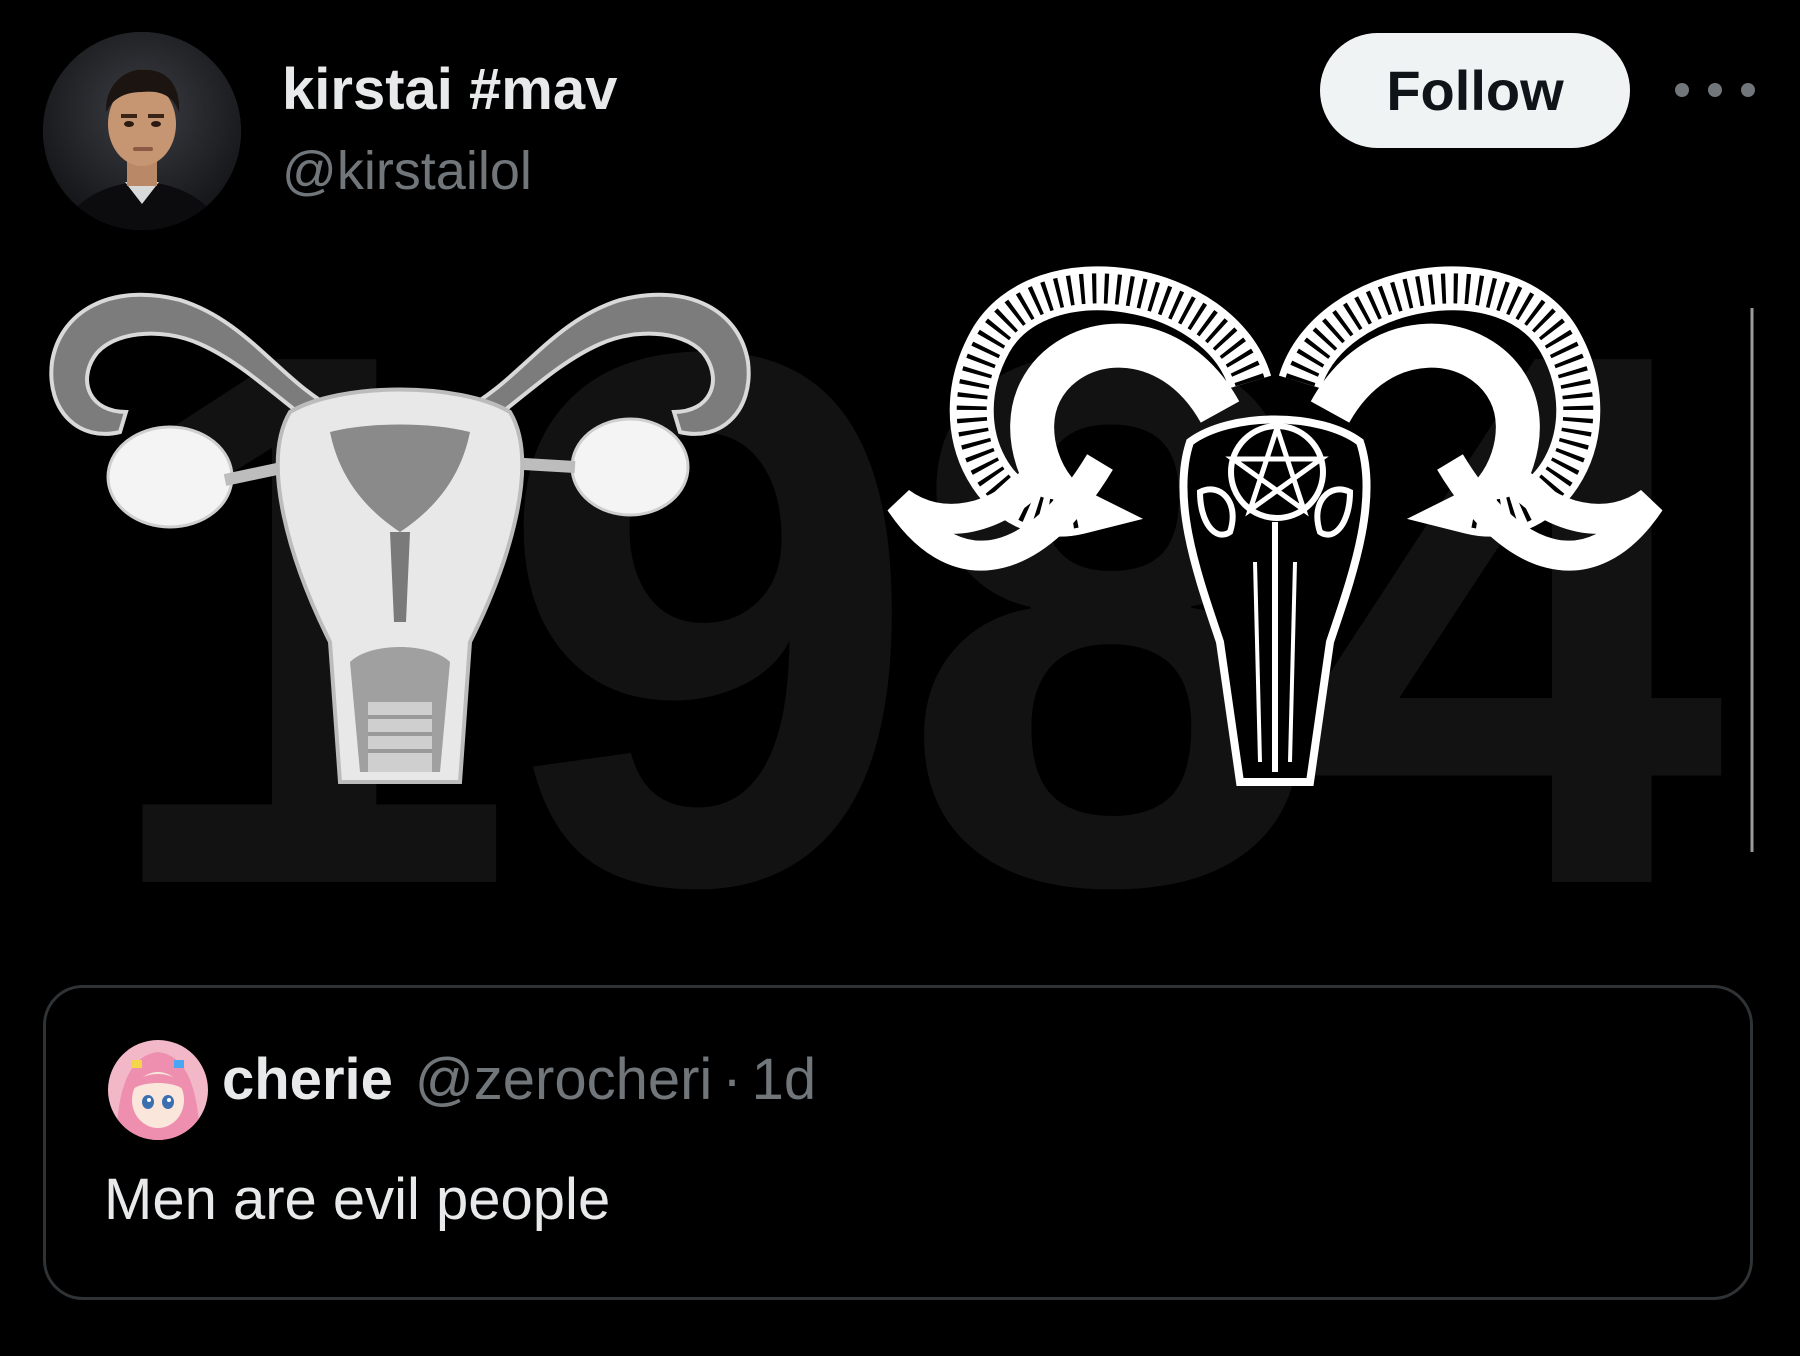 This screenshot has width=1800, height=1356. Describe the element at coordinates (307, 1079) in the screenshot. I see `quoted-author-name: cherie` at that location.